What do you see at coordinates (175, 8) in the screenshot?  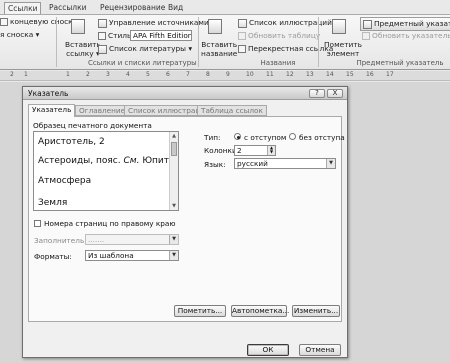 I see `tab-view: Вид` at bounding box center [175, 8].